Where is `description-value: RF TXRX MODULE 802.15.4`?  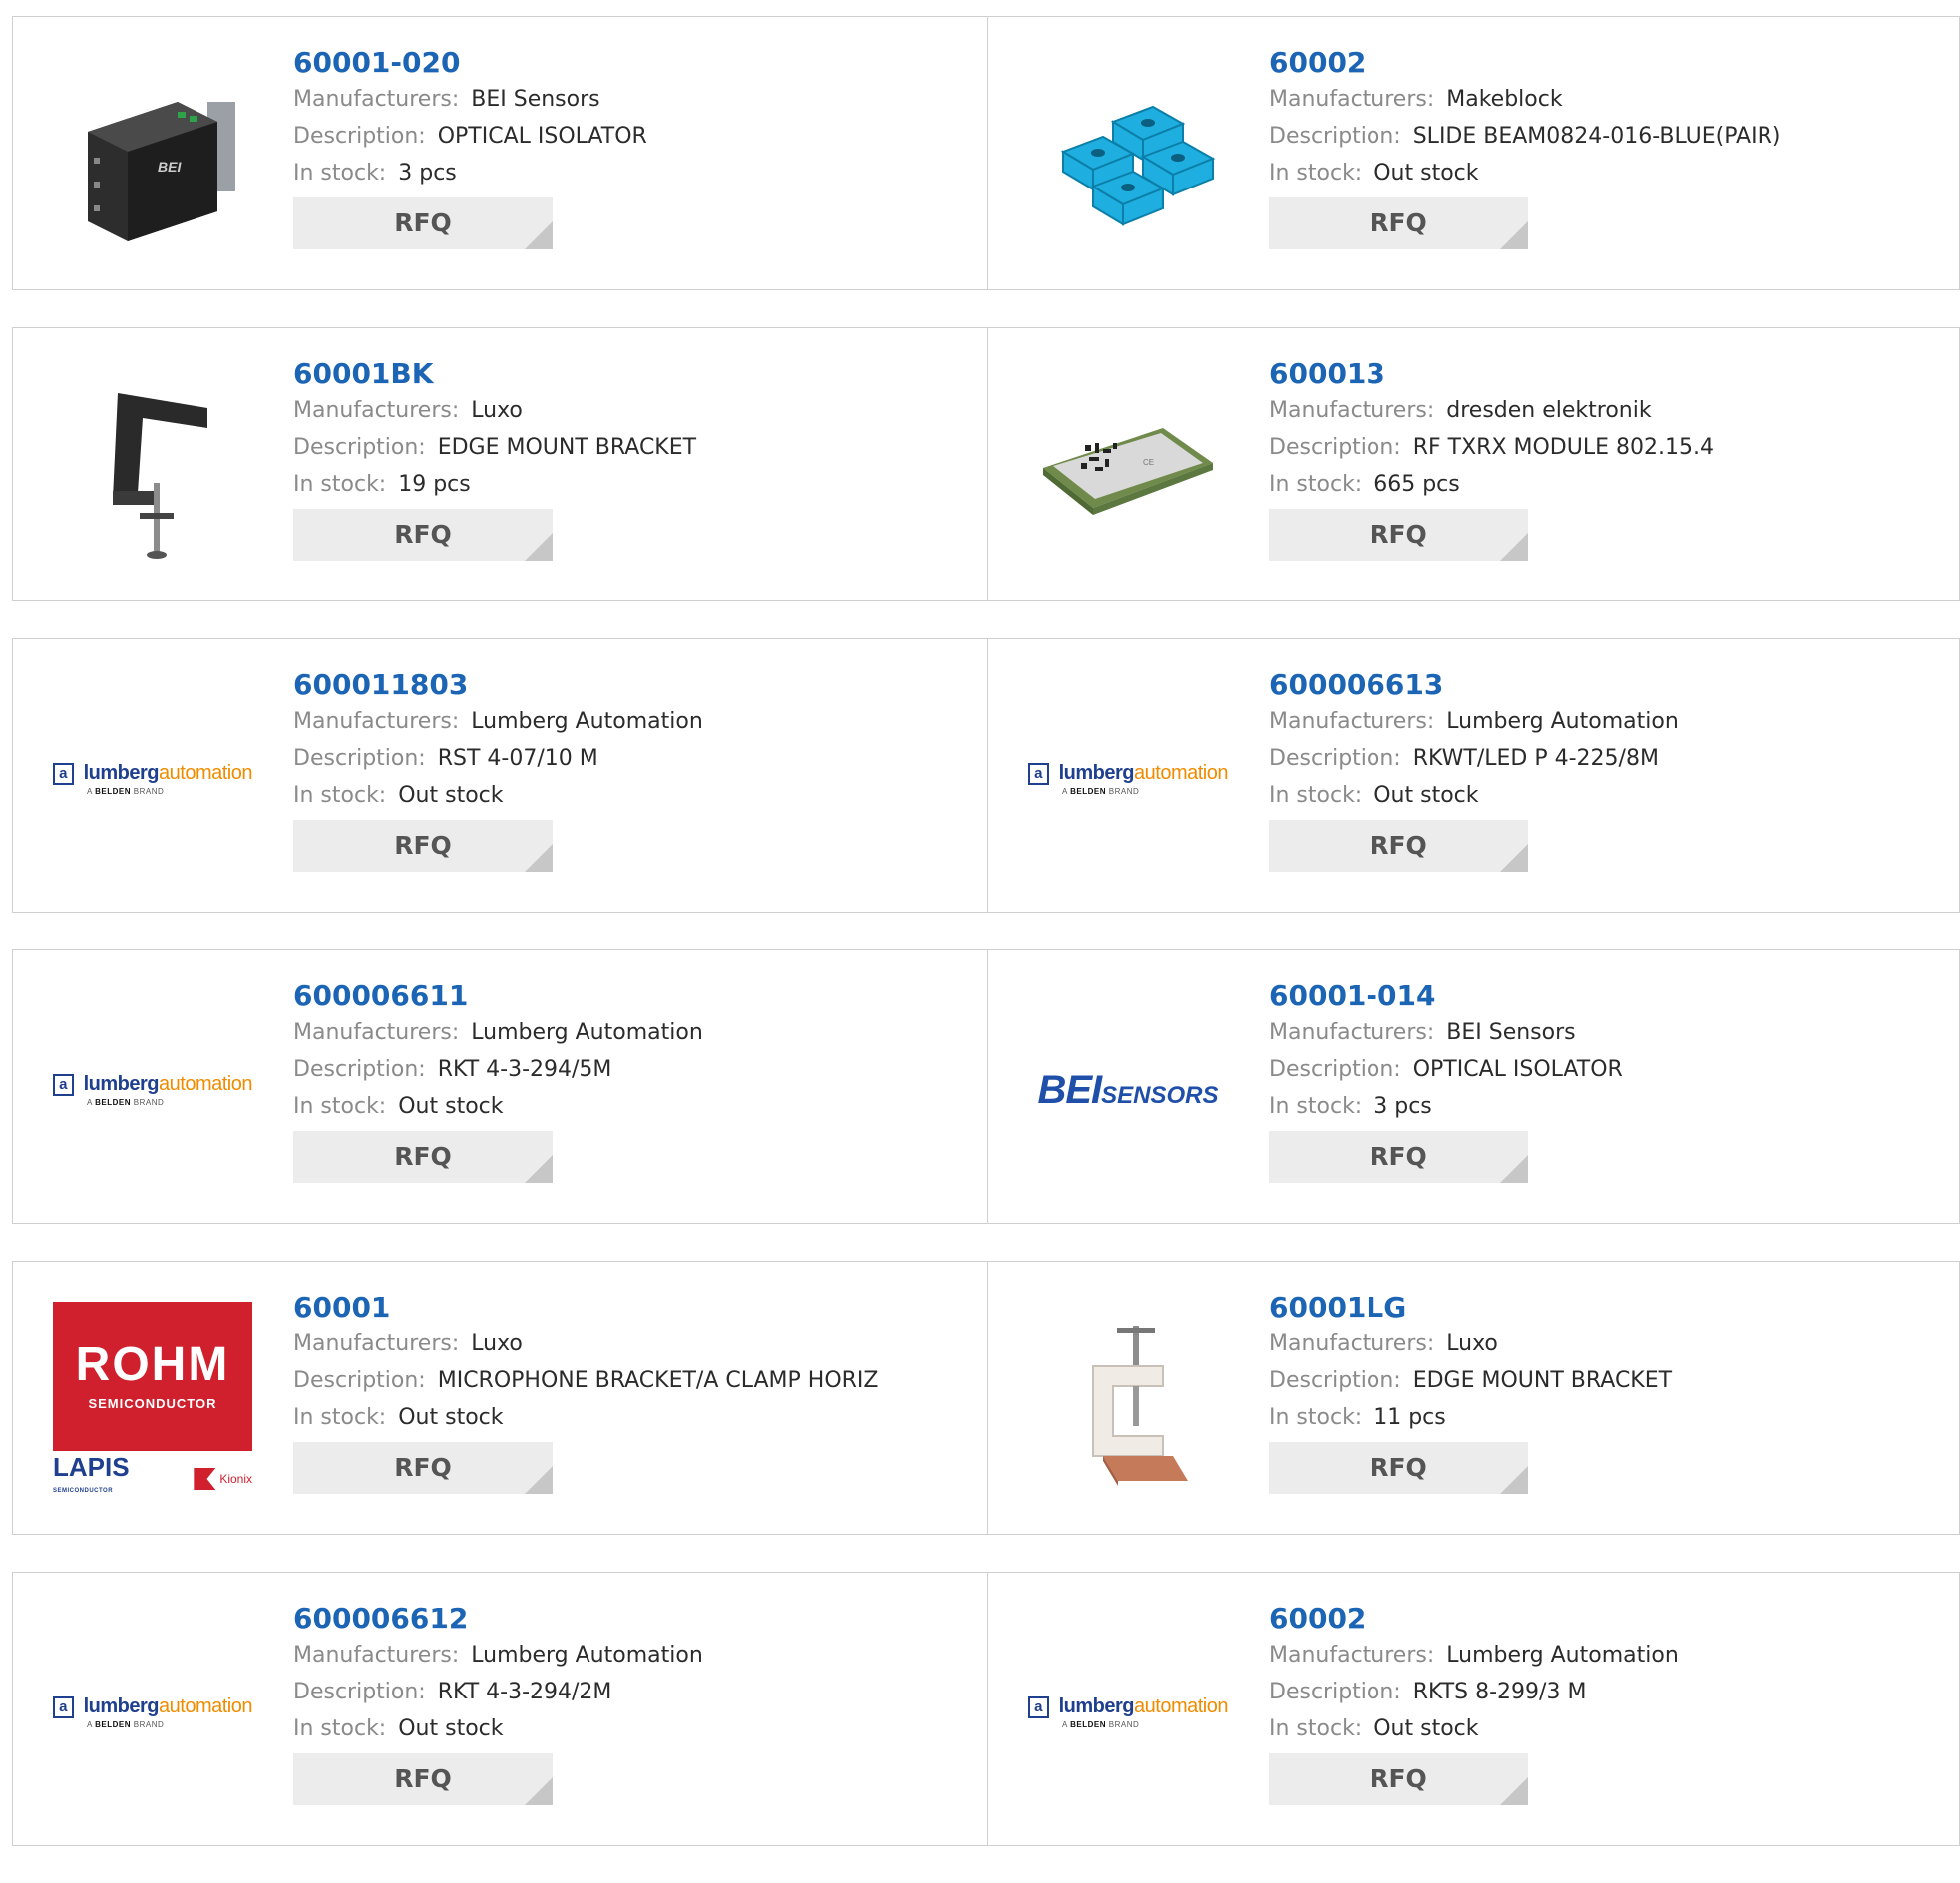 description-value: RF TXRX MODULE 802.15.4 is located at coordinates (1563, 447).